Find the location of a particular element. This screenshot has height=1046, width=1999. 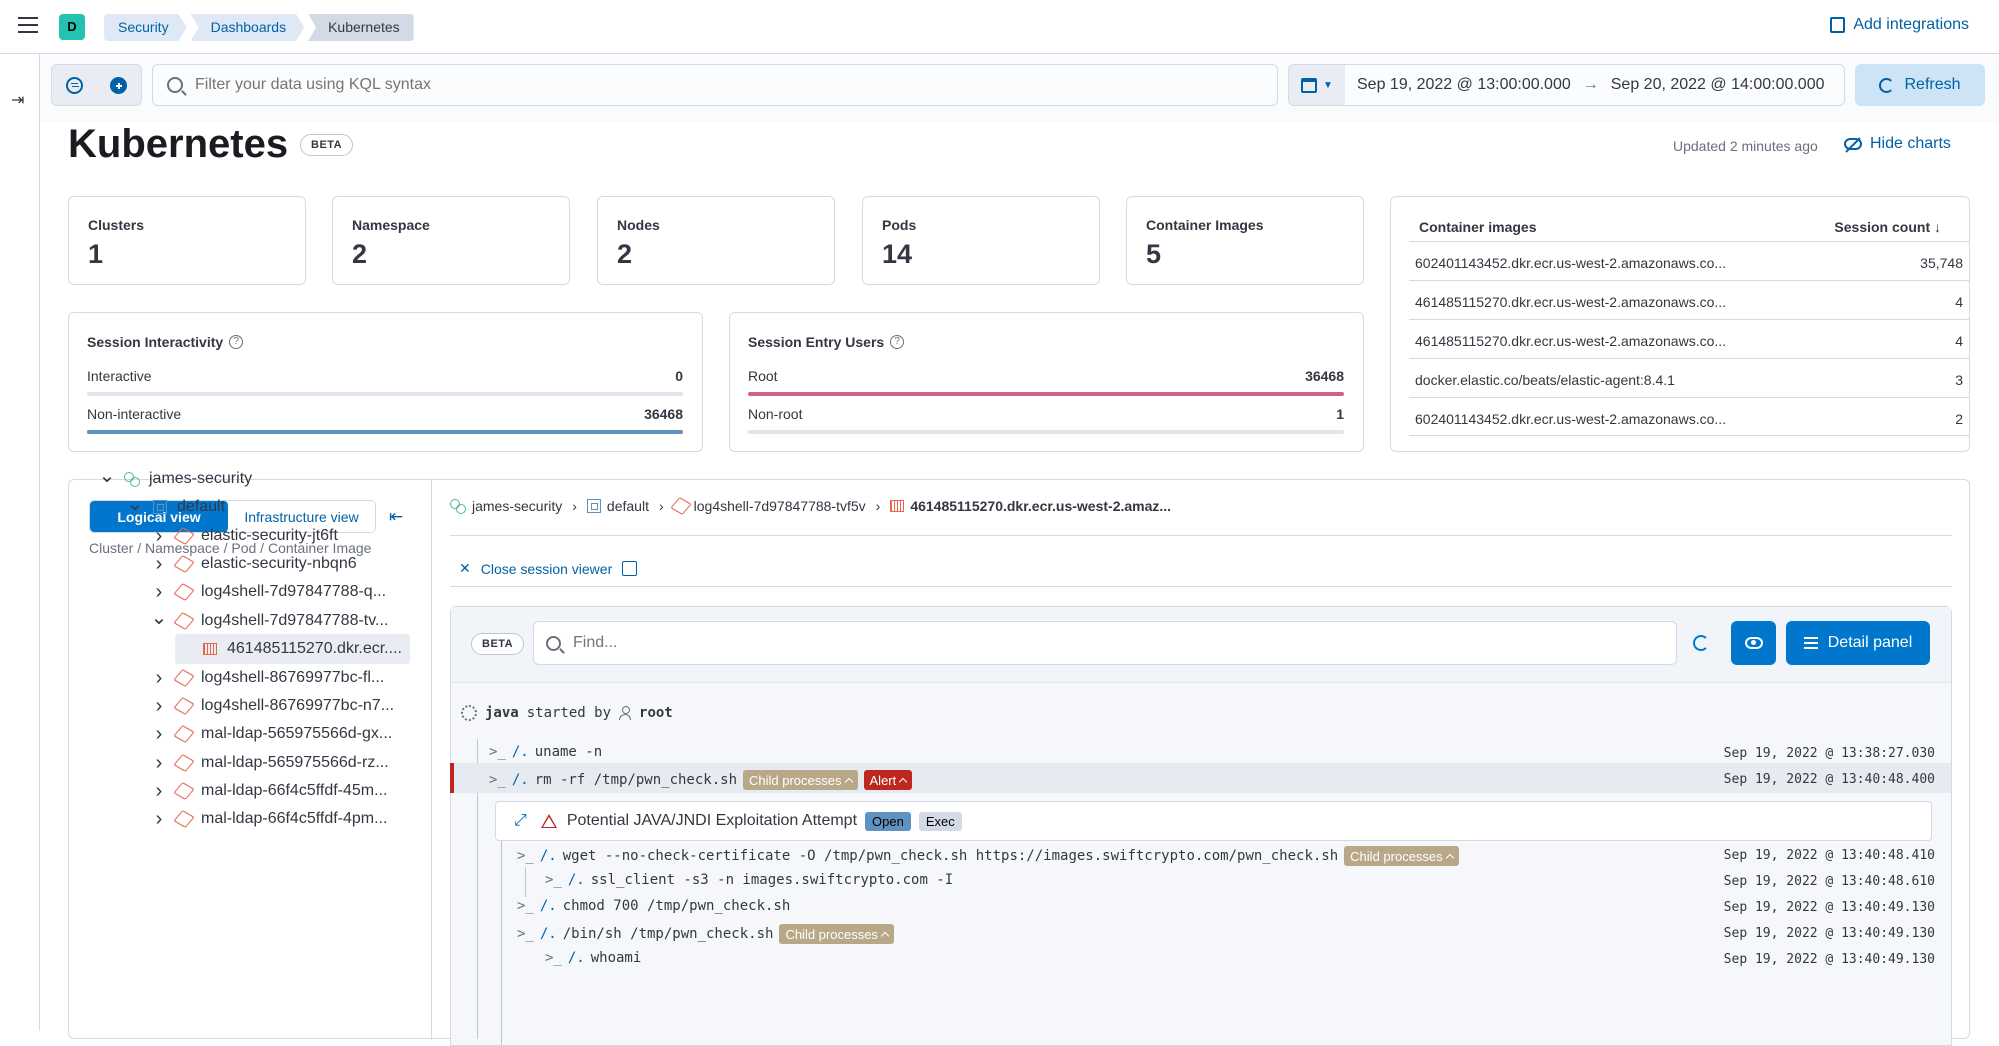

detail-panel-button: Detail panel is located at coordinates (1858, 643).